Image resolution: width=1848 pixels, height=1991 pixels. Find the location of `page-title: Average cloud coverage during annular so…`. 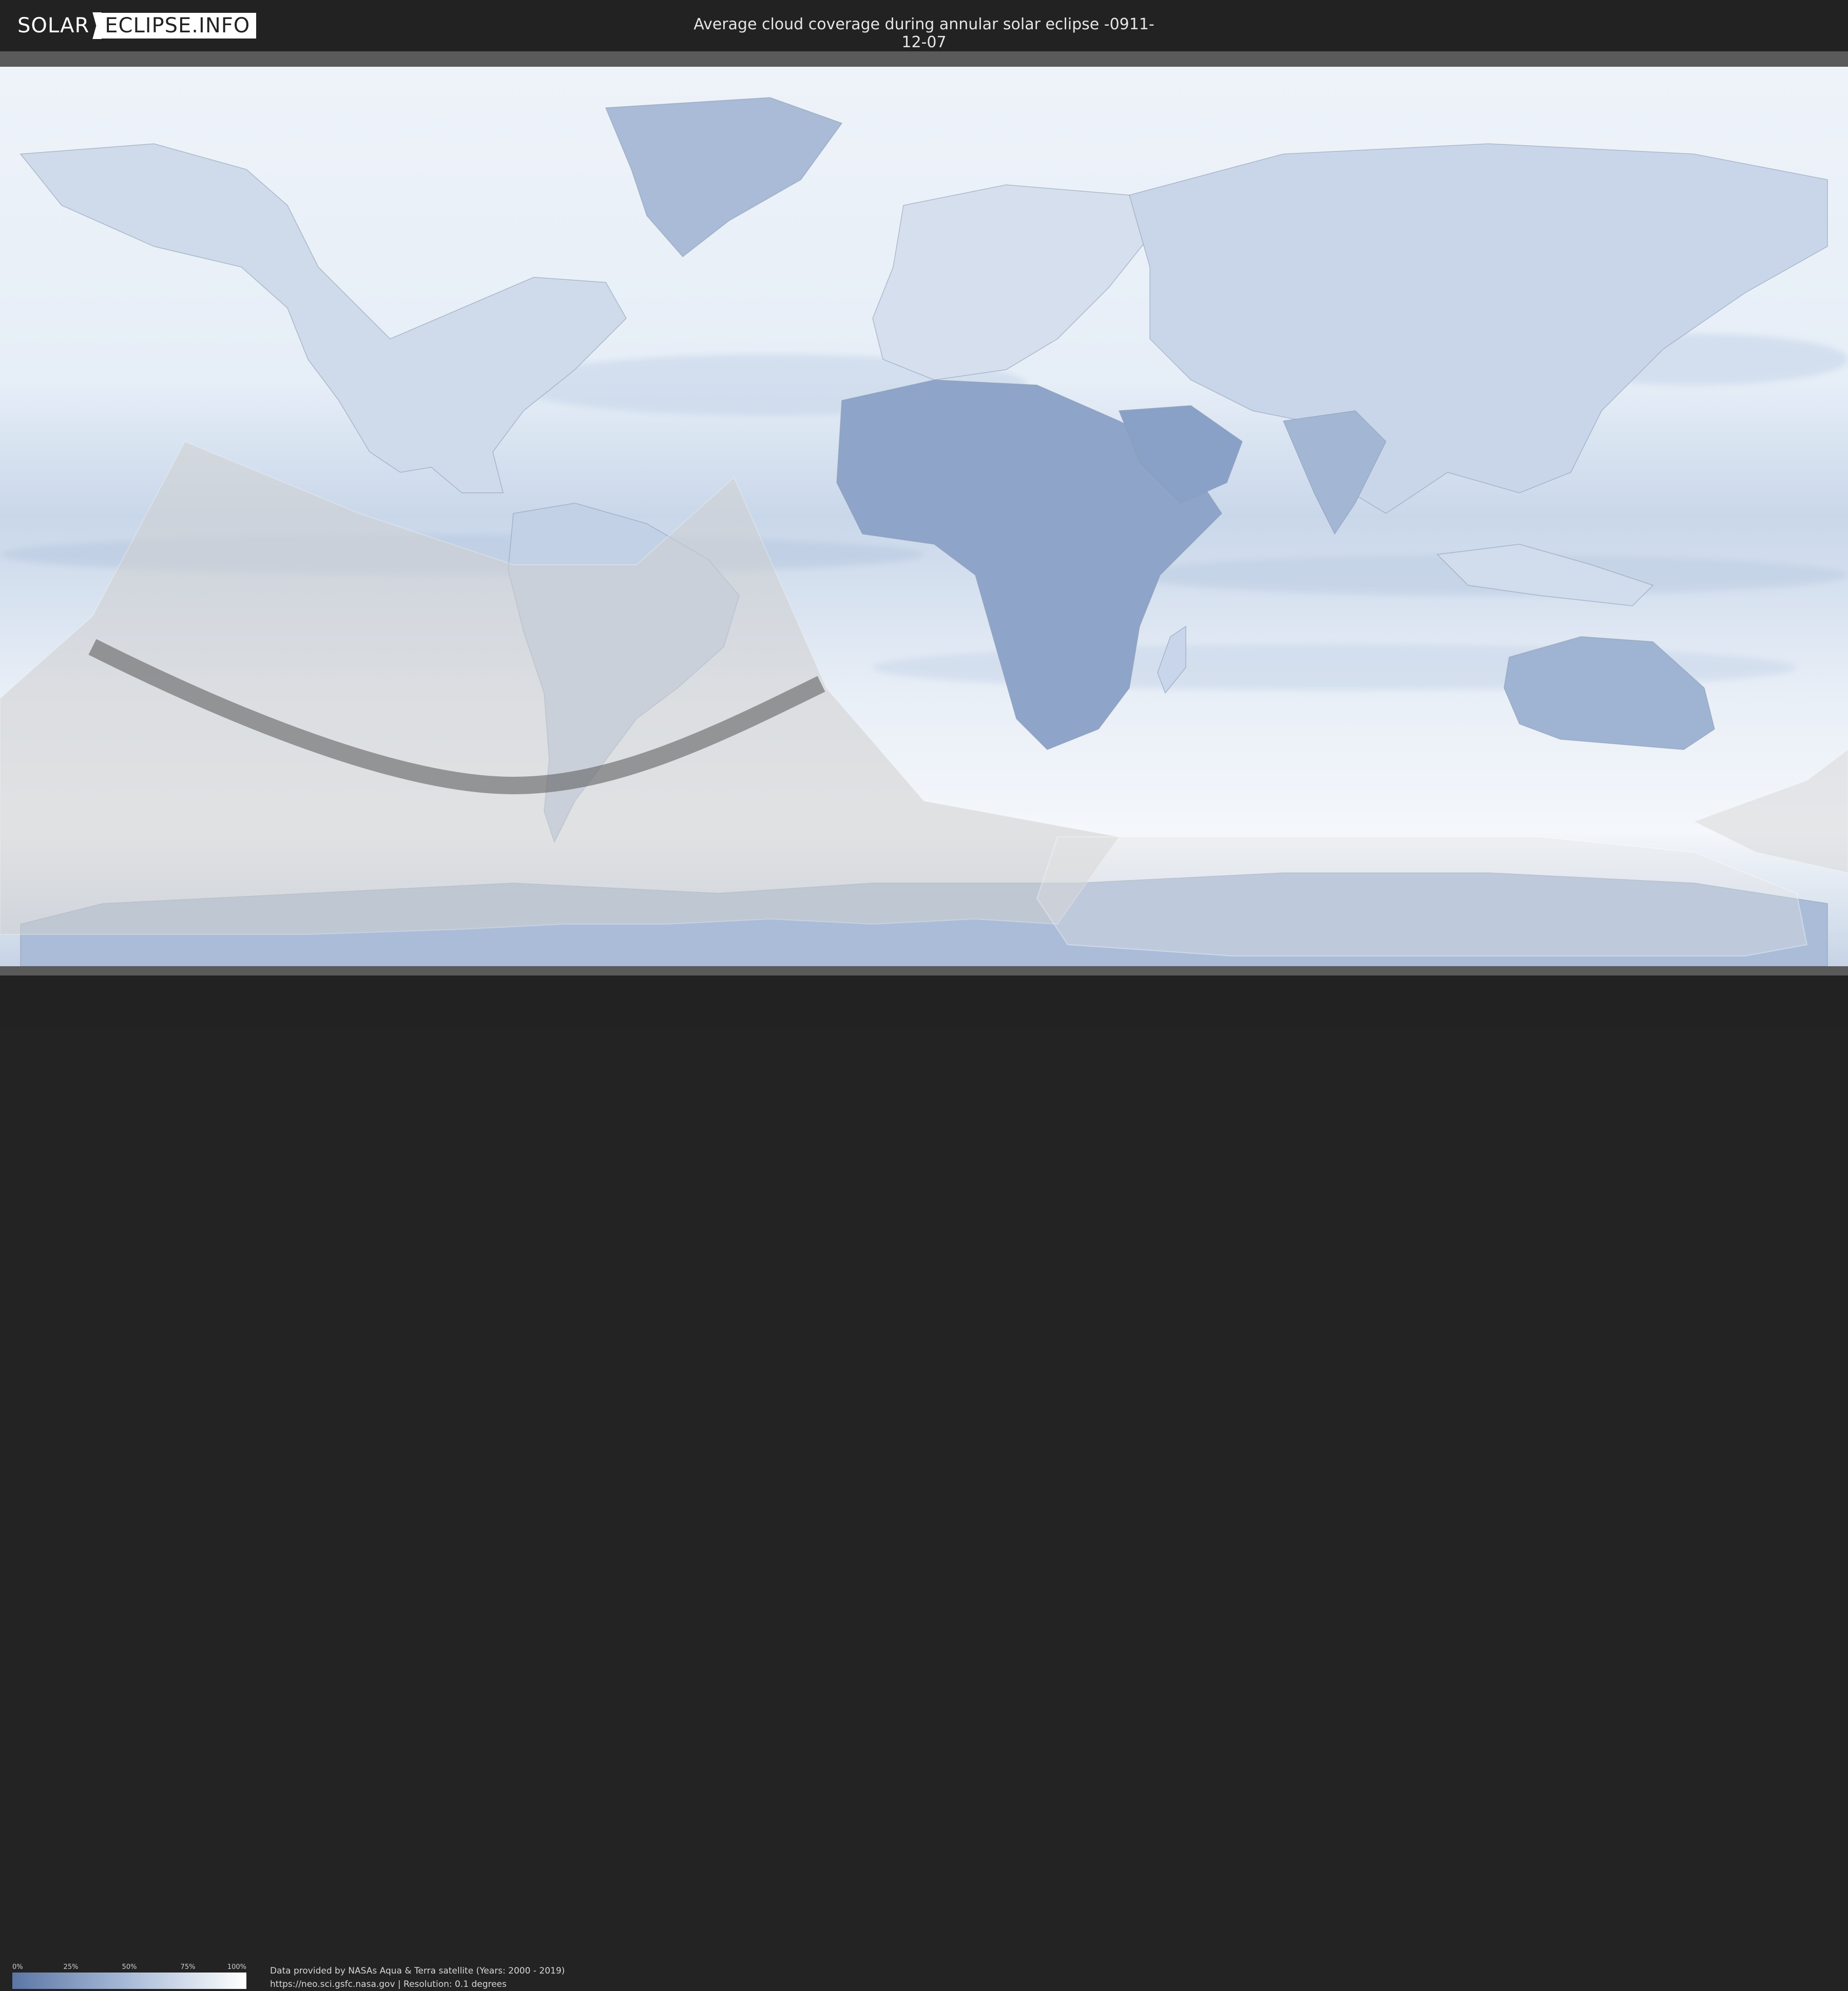

page-title: Average cloud coverage during annular so… is located at coordinates (924, 33).